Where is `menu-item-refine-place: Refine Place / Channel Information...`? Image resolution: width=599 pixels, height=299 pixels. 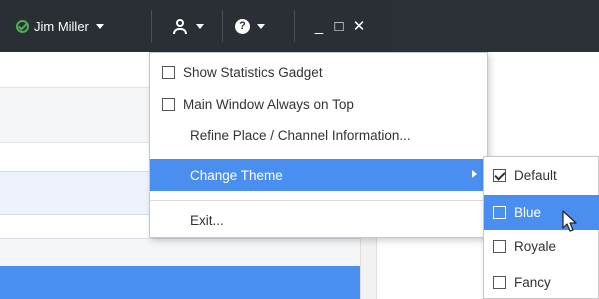 menu-item-refine-place: Refine Place / Channel Information... is located at coordinates (318, 135).